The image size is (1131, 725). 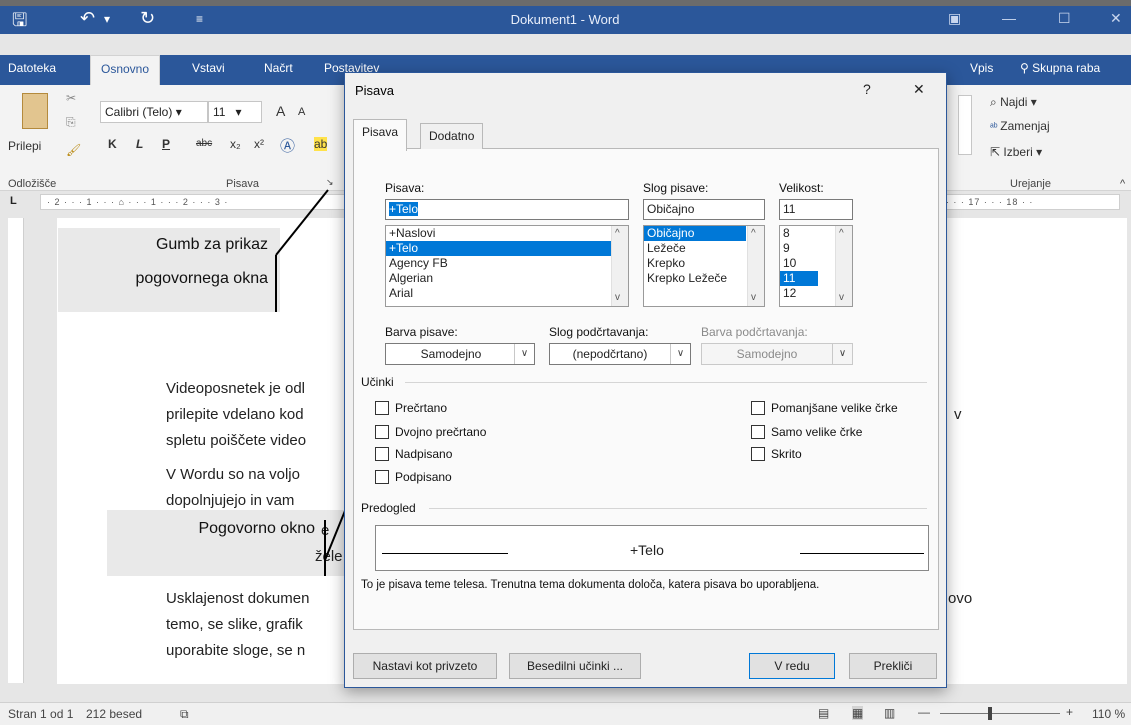 What do you see at coordinates (758, 408) in the screenshot?
I see `small-caps-checkbox` at bounding box center [758, 408].